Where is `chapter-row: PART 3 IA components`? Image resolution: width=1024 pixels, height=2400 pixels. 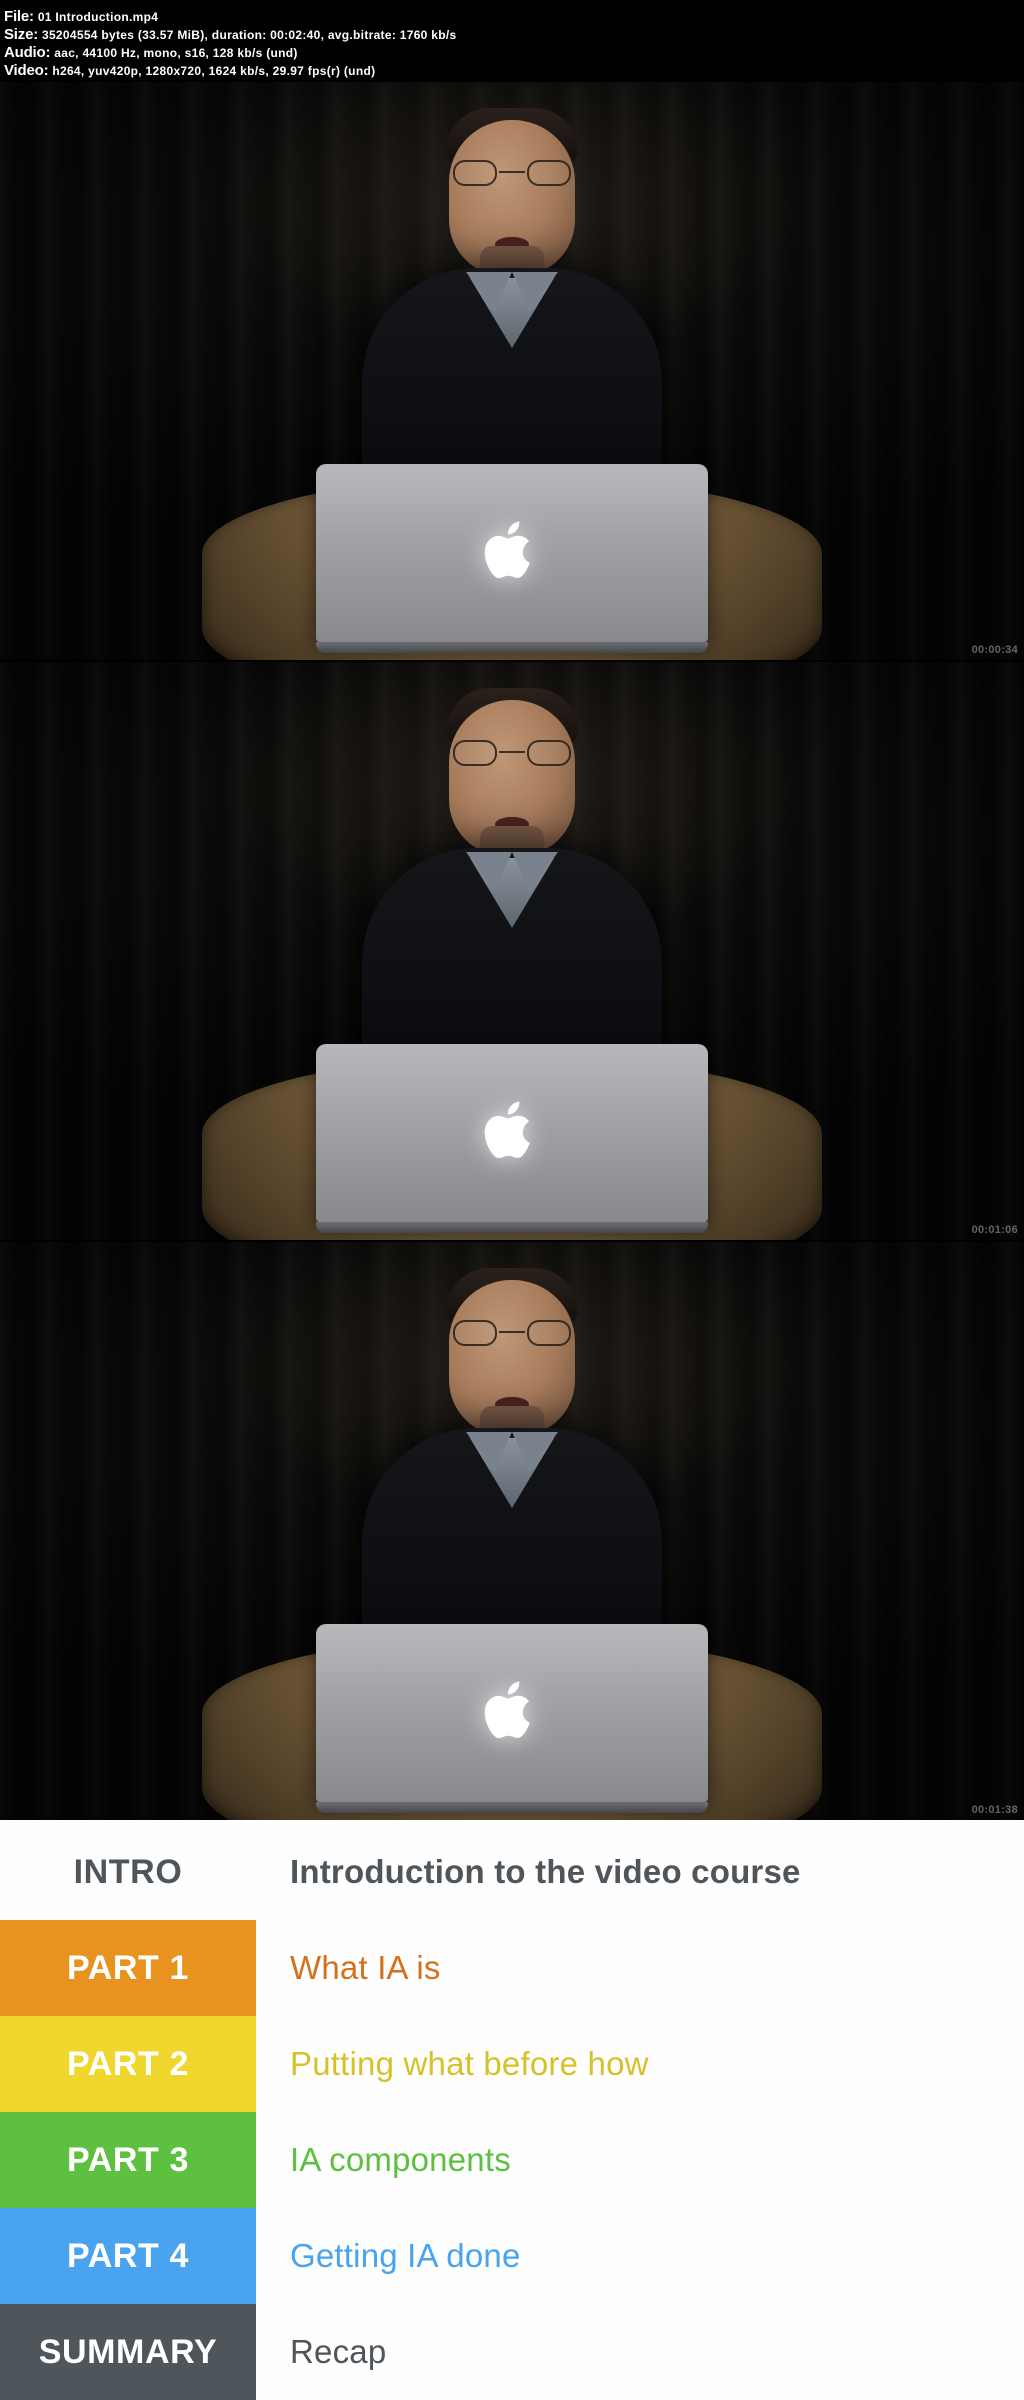
chapter-row: PART 3 IA components is located at coordinates (512, 2160).